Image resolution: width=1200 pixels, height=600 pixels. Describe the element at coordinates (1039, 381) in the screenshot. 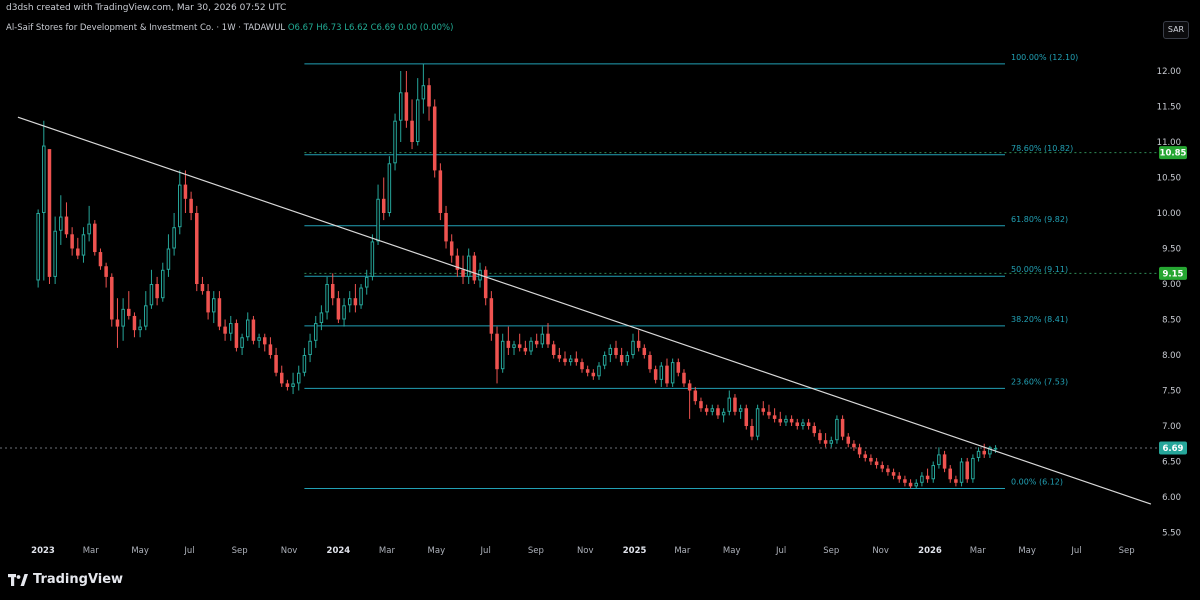

I see `fib-level-label: 23.60% (7.53)` at that location.